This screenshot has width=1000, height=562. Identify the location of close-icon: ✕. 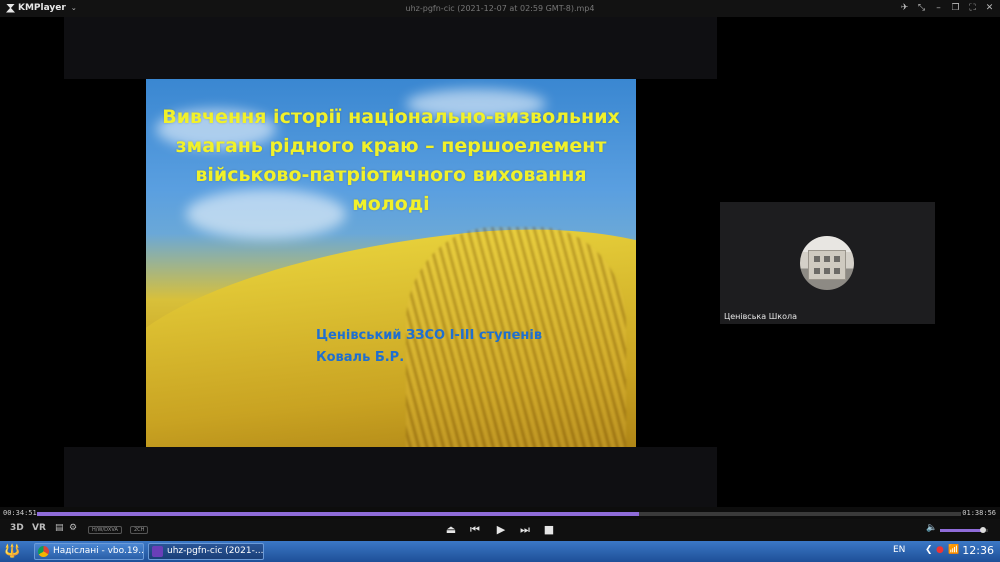
(989, 8).